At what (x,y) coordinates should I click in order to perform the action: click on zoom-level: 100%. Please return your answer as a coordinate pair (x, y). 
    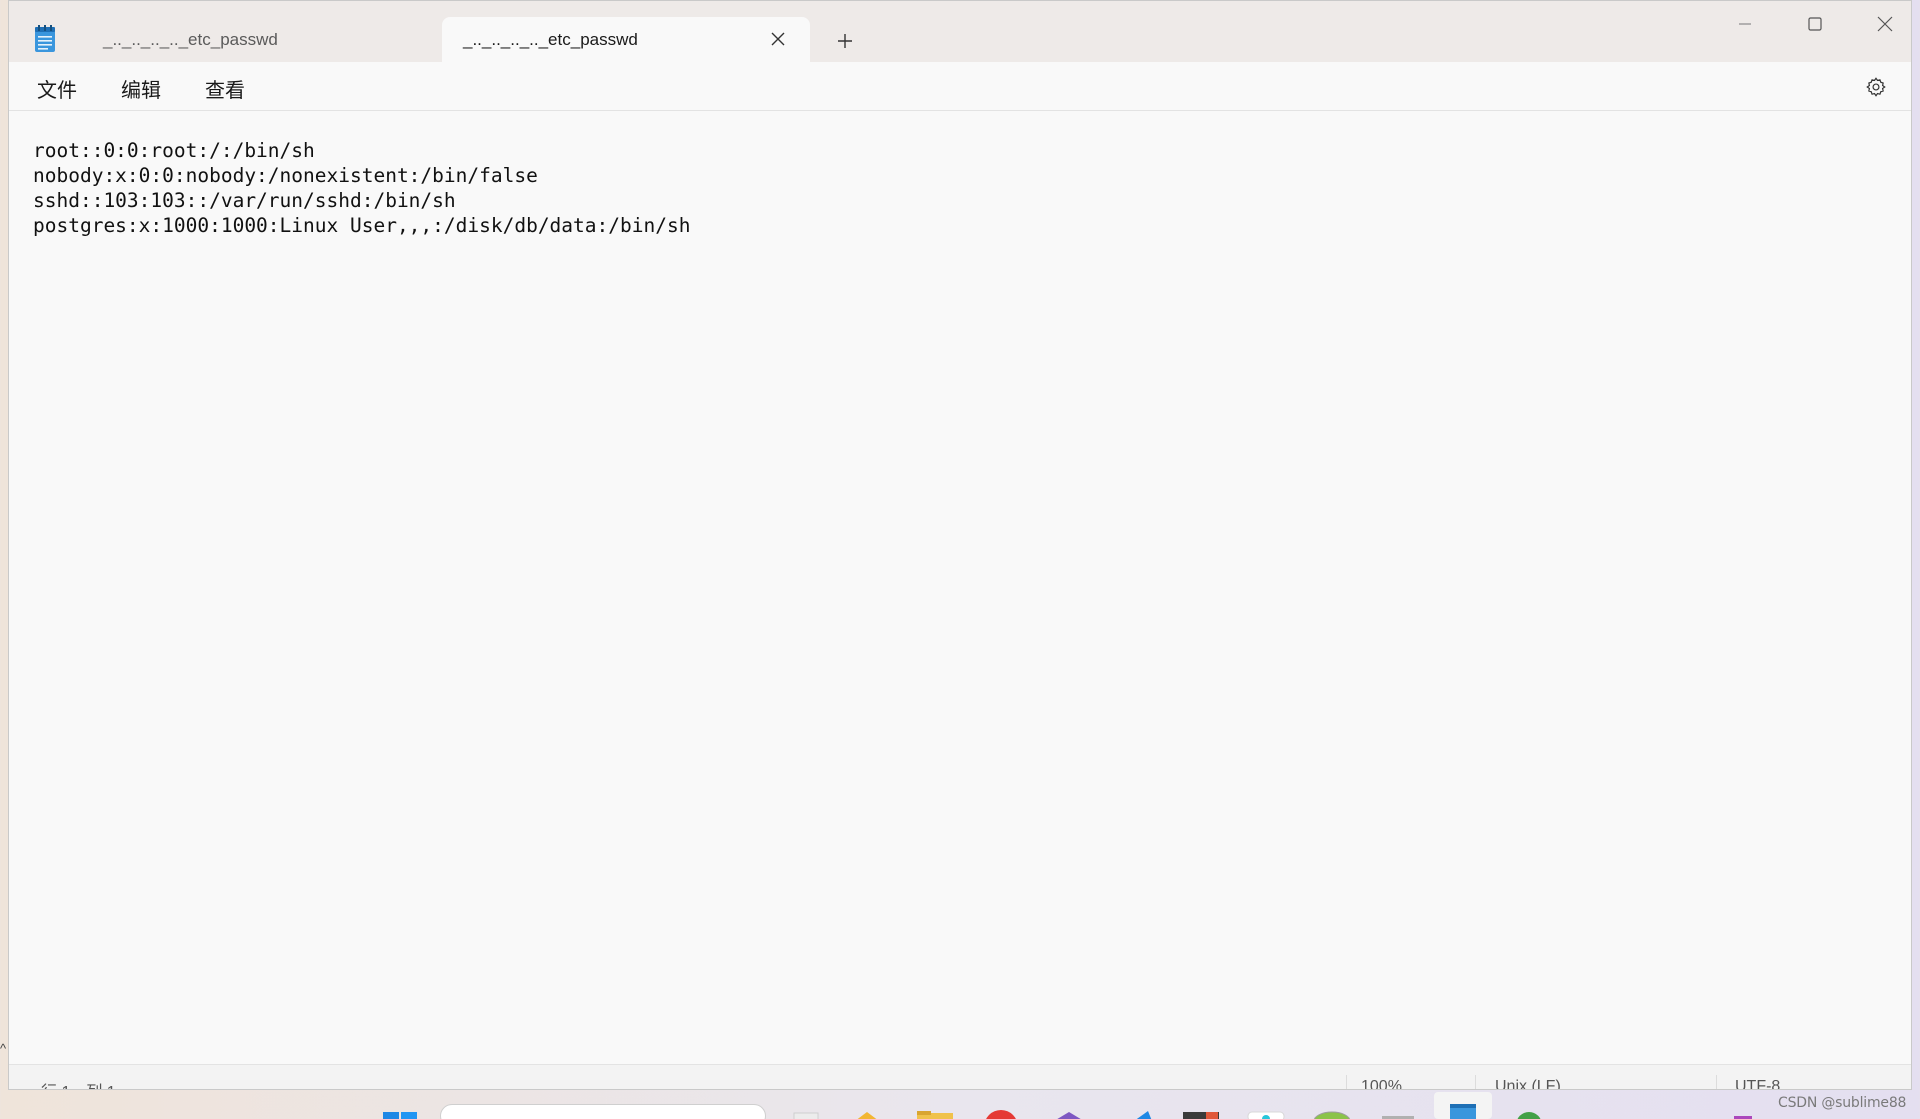
    Looking at the image, I should click on (1381, 1083).